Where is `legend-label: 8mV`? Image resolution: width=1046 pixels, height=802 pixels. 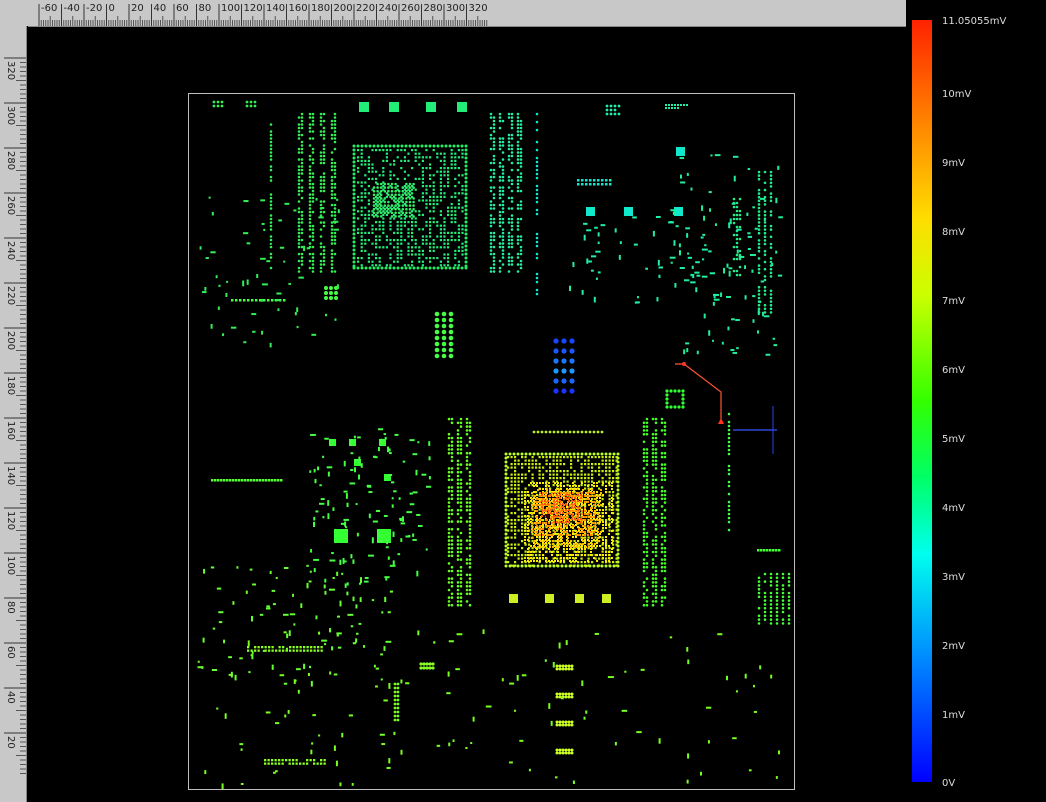
legend-label: 8mV is located at coordinates (953, 232).